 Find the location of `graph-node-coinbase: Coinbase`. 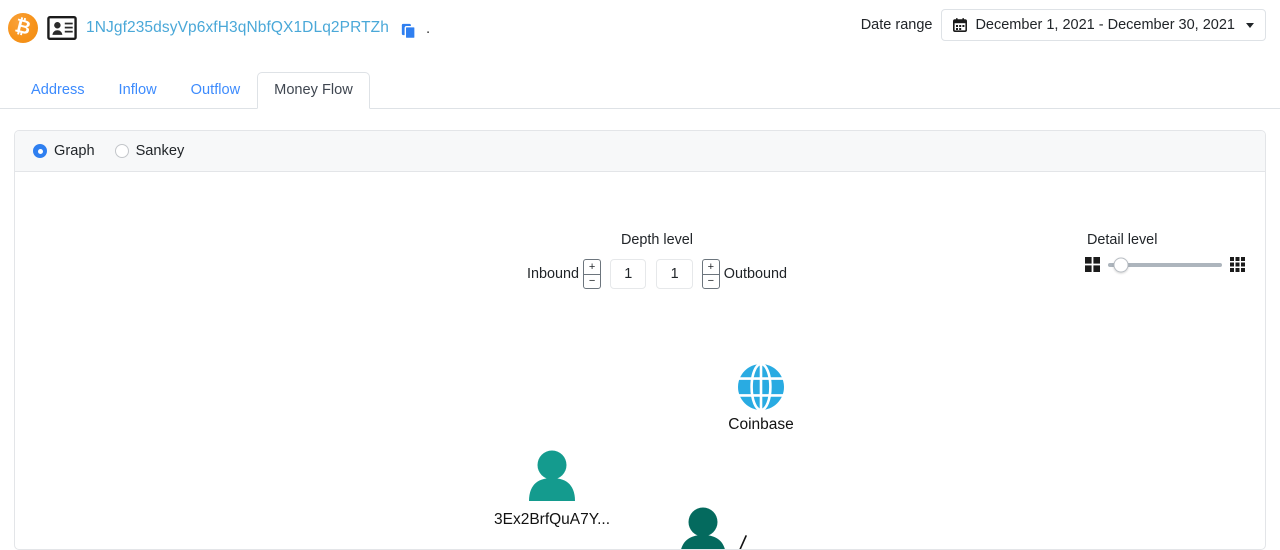

graph-node-coinbase: Coinbase is located at coordinates (761, 397).